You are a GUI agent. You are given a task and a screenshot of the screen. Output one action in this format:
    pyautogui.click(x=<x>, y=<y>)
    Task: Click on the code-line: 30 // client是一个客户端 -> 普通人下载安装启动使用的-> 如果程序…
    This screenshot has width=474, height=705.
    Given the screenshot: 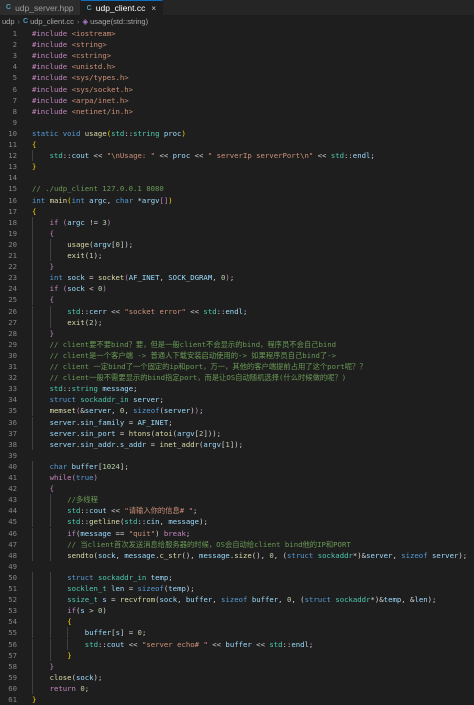 What is the action you would take?
    pyautogui.click(x=237, y=355)
    